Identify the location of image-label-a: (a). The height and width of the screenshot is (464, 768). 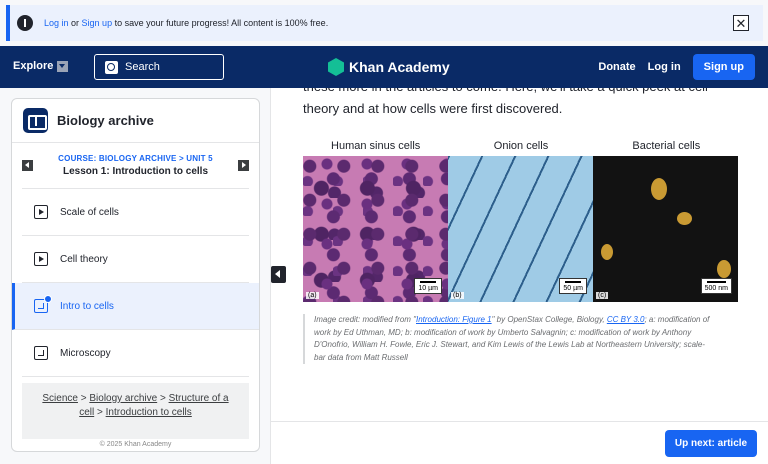
(312, 295).